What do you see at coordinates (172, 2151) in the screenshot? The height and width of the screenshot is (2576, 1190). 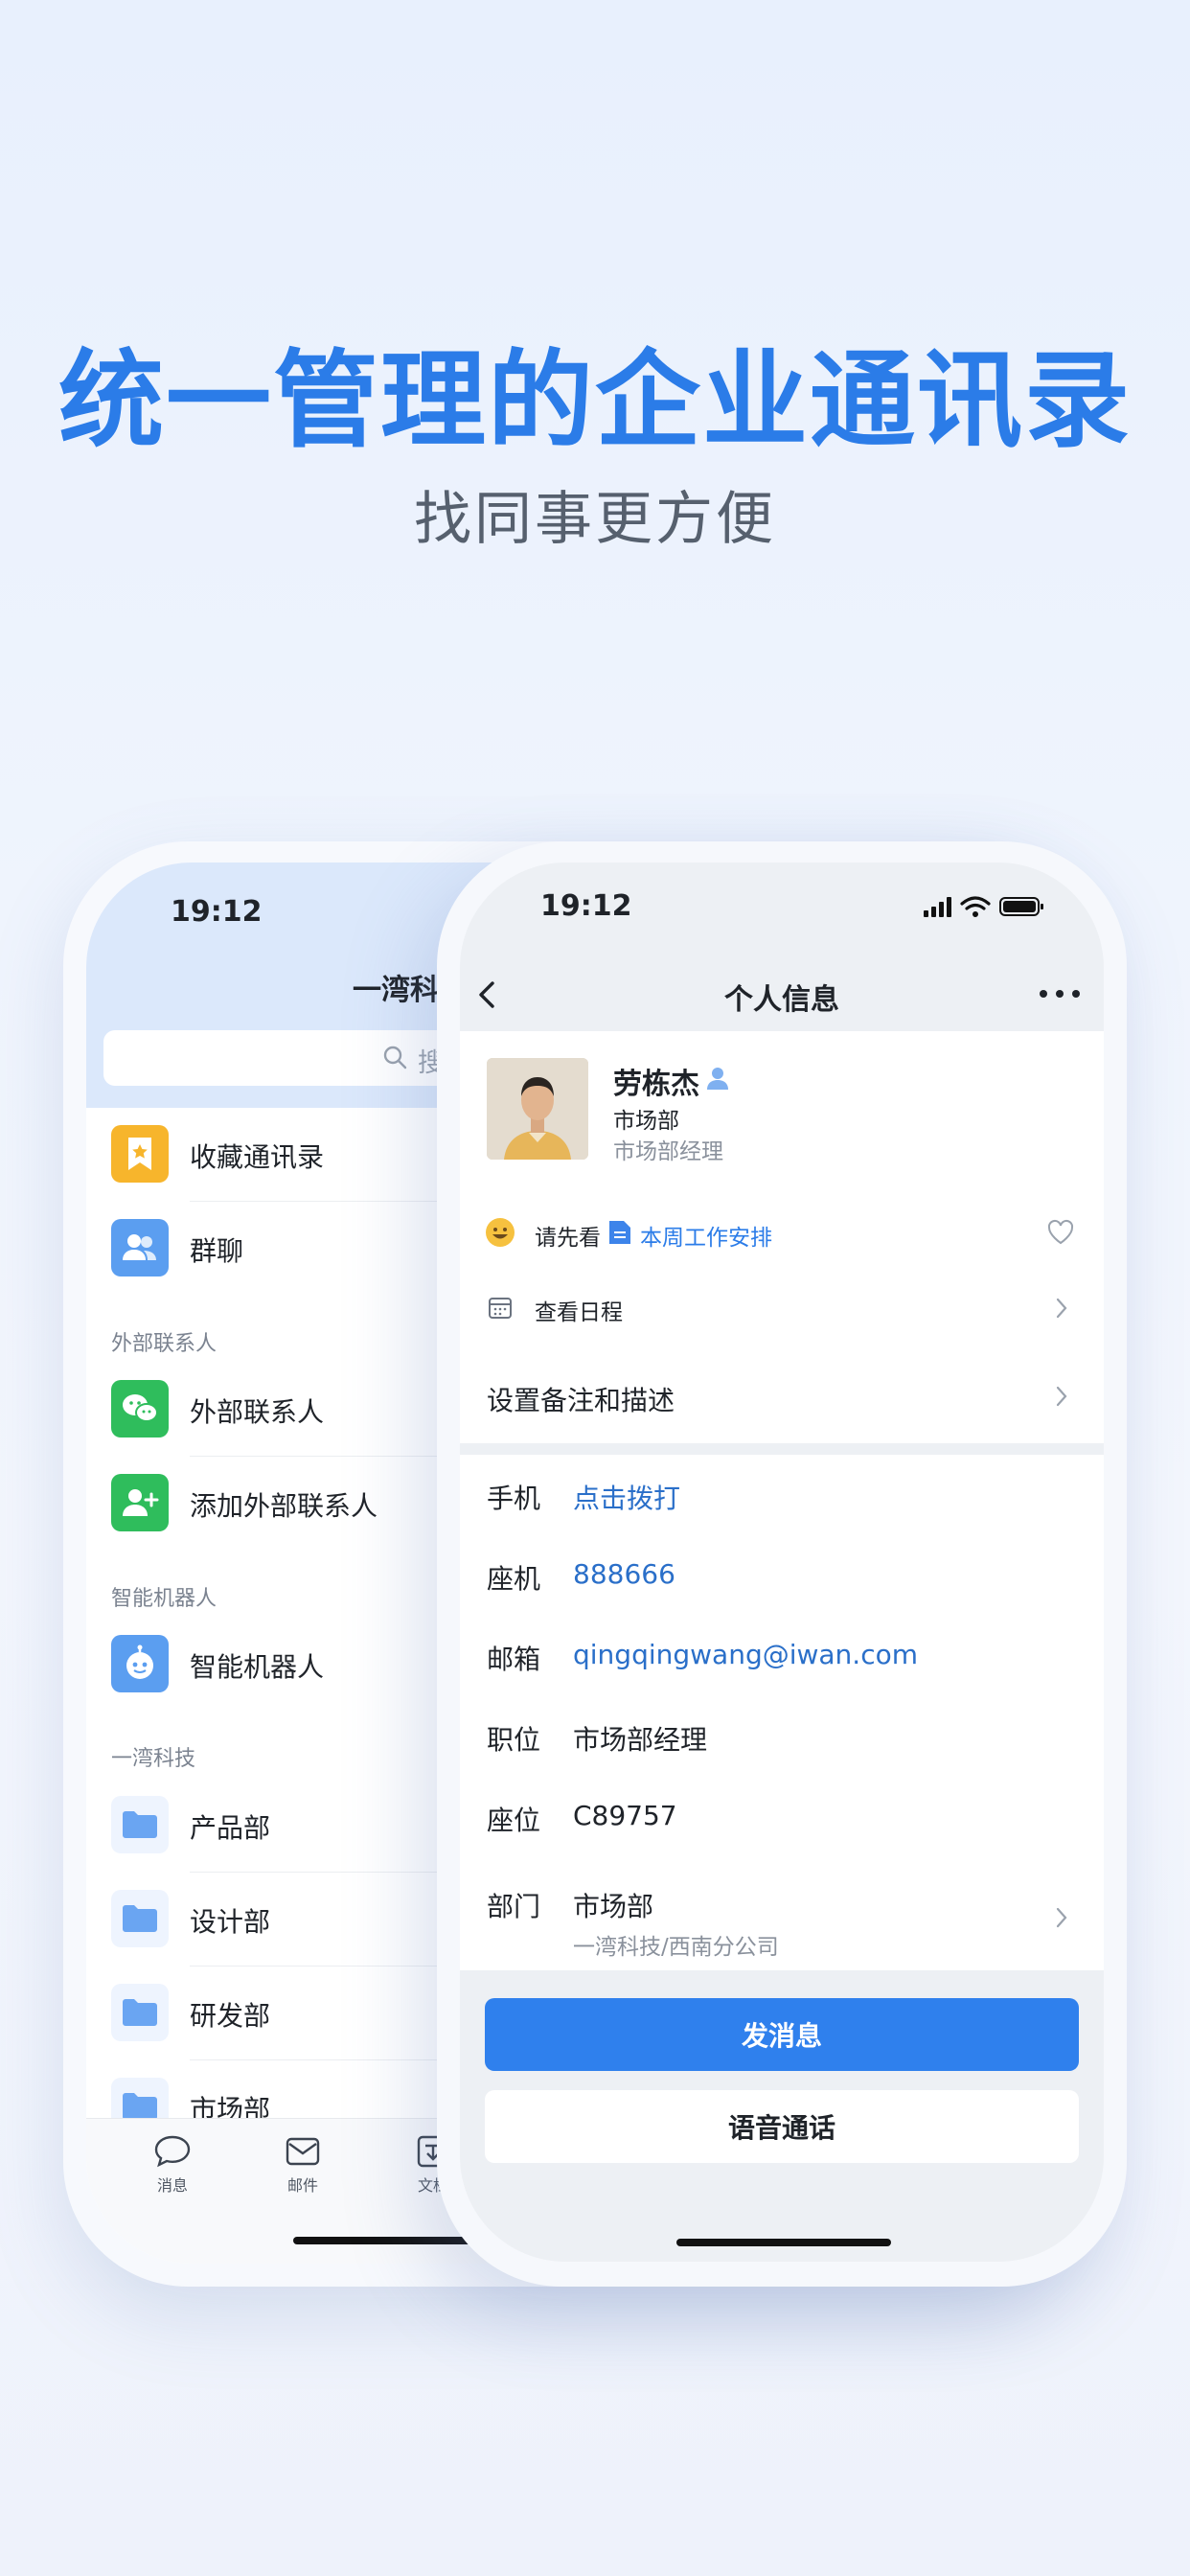 I see `message-icon` at bounding box center [172, 2151].